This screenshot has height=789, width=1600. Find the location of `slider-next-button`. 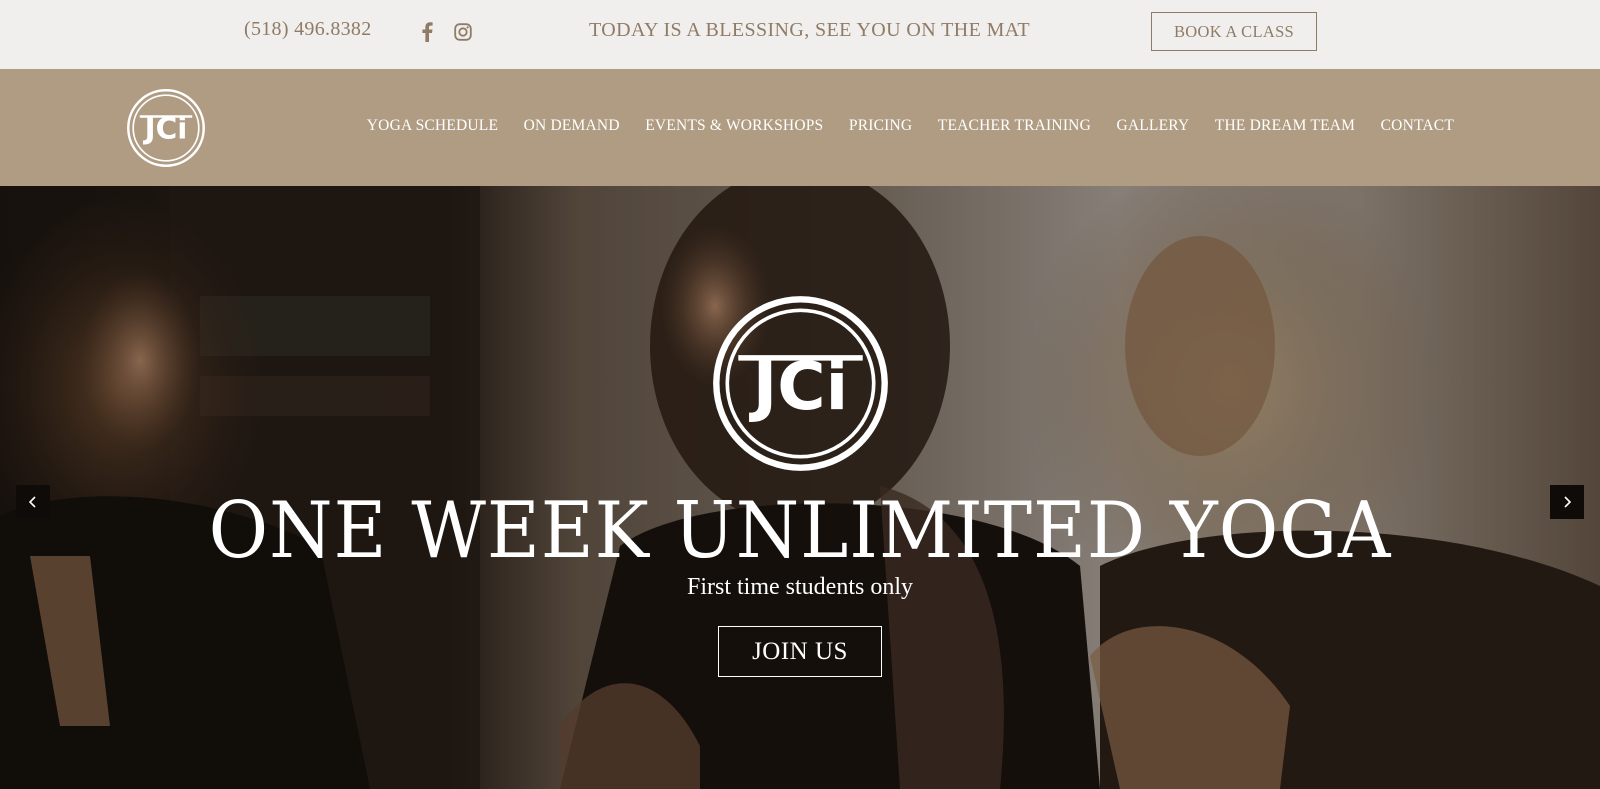

slider-next-button is located at coordinates (1567, 502).